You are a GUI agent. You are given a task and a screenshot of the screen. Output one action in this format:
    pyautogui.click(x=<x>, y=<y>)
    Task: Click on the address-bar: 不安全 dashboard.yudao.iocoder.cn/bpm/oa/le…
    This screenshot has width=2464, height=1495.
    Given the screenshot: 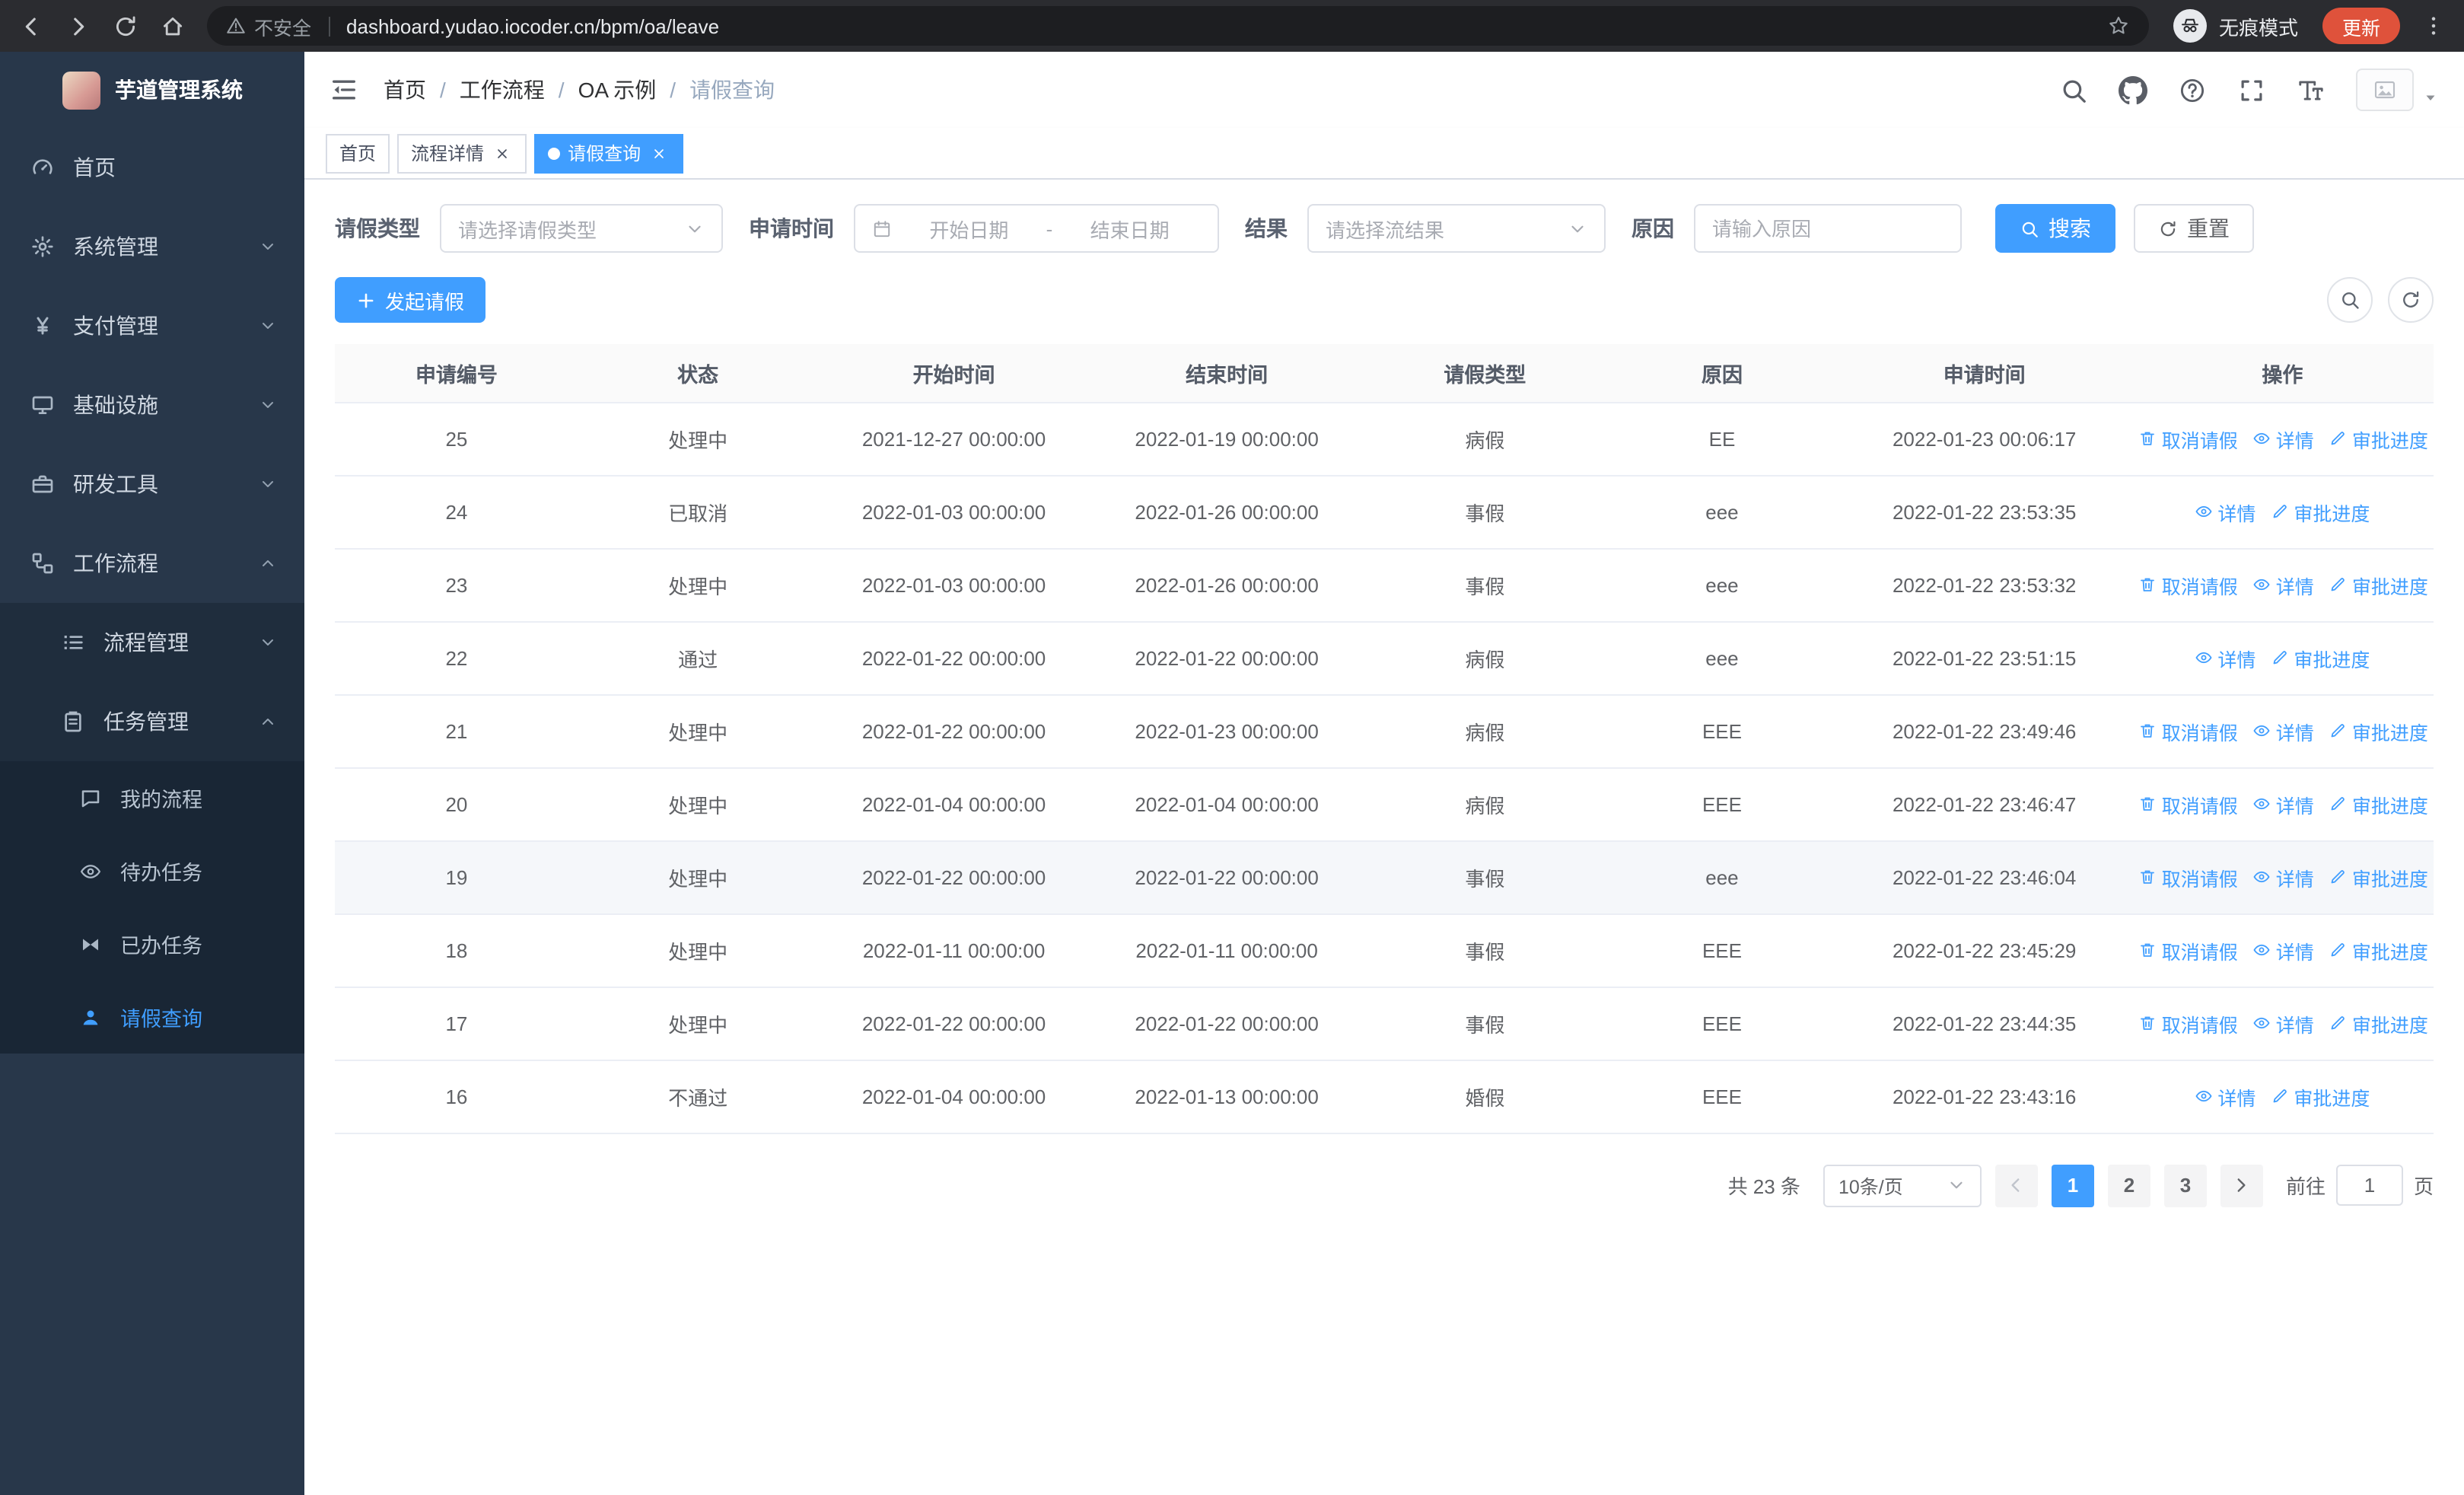 What is the action you would take?
    pyautogui.click(x=1178, y=26)
    